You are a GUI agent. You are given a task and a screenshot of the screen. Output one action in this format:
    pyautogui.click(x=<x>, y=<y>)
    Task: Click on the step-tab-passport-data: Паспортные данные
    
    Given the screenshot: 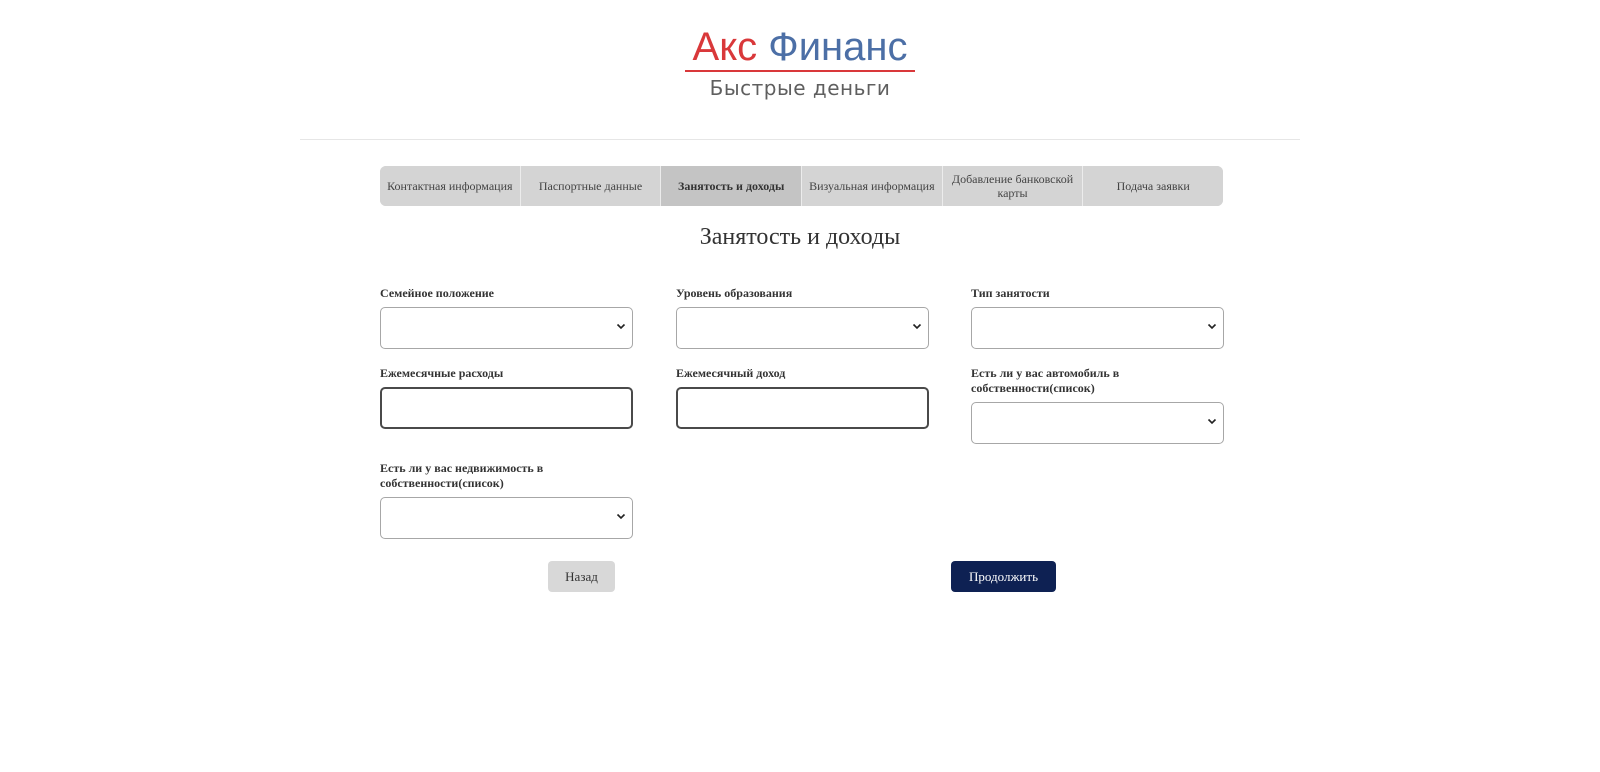 What is the action you would take?
    pyautogui.click(x=591, y=186)
    